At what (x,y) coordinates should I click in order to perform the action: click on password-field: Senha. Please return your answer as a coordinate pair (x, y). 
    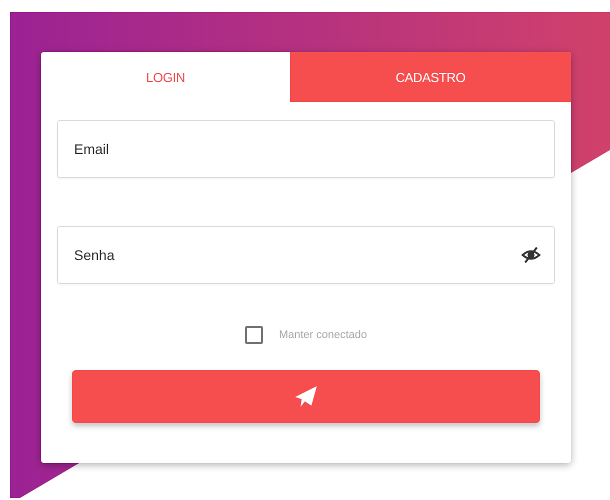
    Looking at the image, I should click on (306, 255).